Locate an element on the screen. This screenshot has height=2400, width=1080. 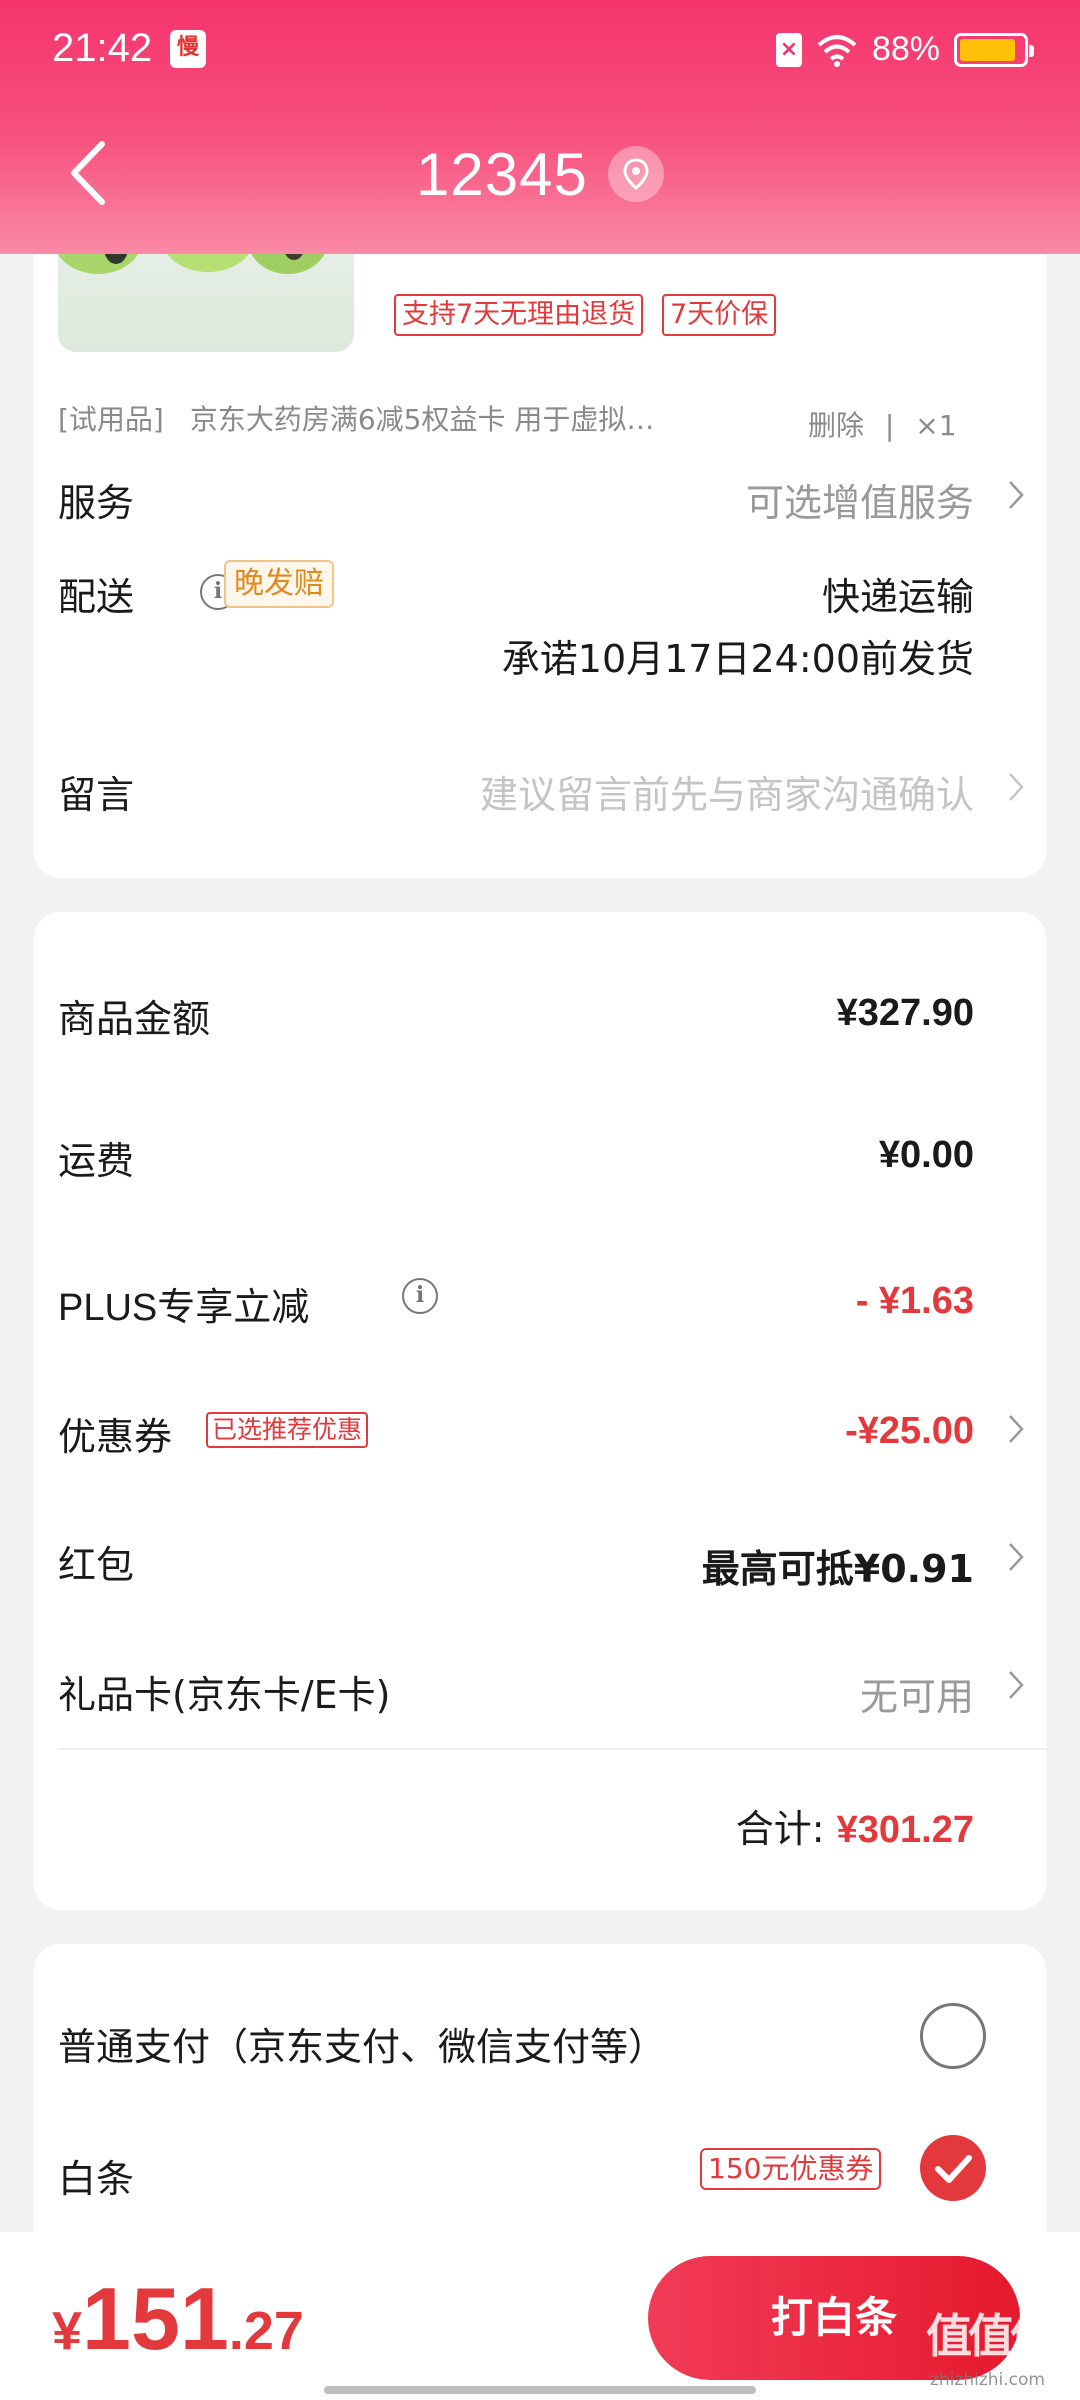
checkmark-icon is located at coordinates (953, 2169).